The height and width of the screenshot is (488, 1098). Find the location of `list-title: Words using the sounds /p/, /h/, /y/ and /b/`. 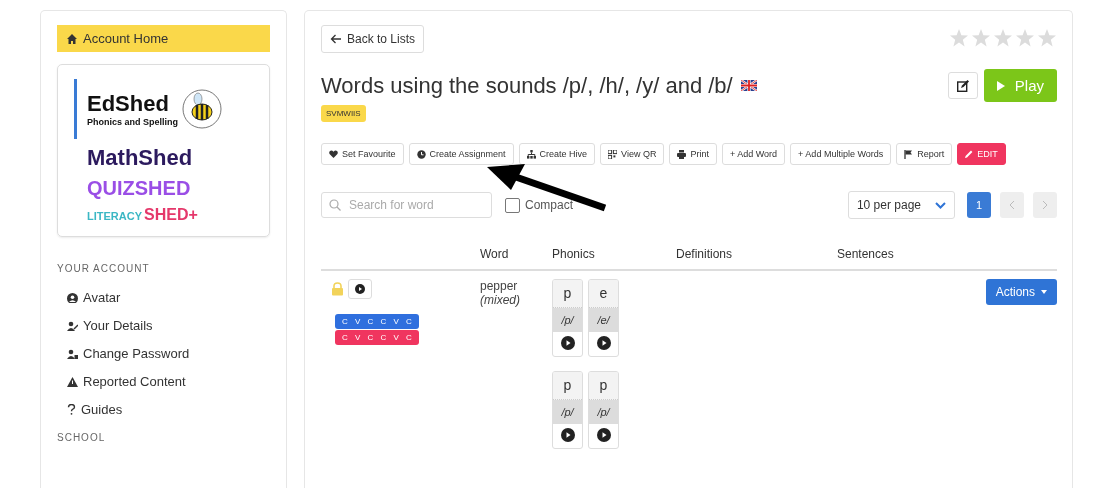

list-title: Words using the sounds /p/, /h/, /y/ and /b/ is located at coordinates (527, 85).